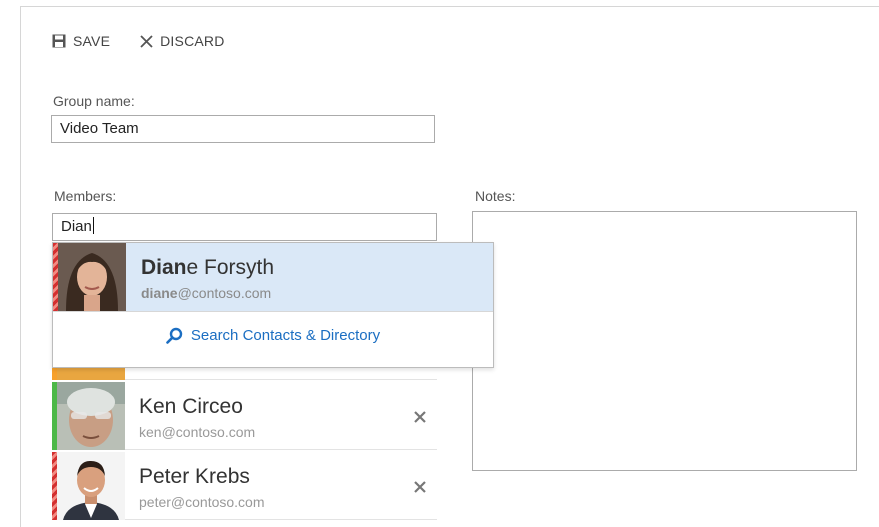  I want to click on save-label: SAVE, so click(92, 41).